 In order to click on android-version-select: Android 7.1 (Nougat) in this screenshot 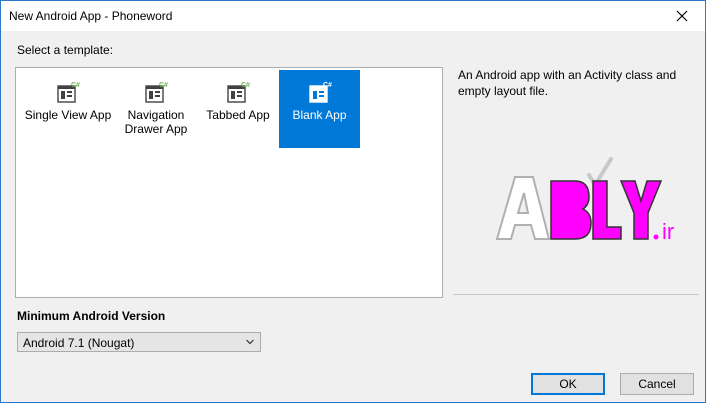, I will do `click(139, 342)`.